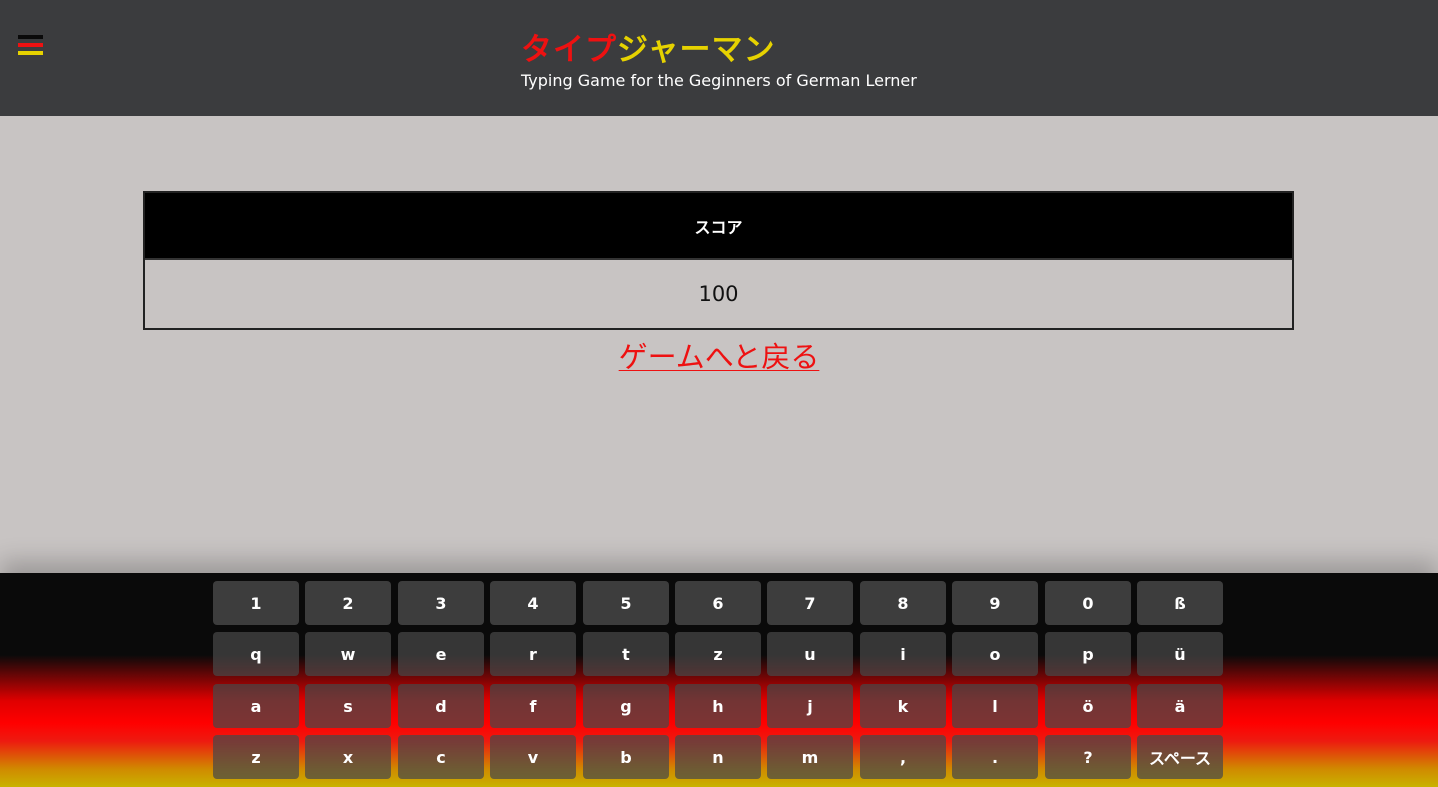 The image size is (1438, 787). I want to click on key-3-10: スペース, so click(1180, 757).